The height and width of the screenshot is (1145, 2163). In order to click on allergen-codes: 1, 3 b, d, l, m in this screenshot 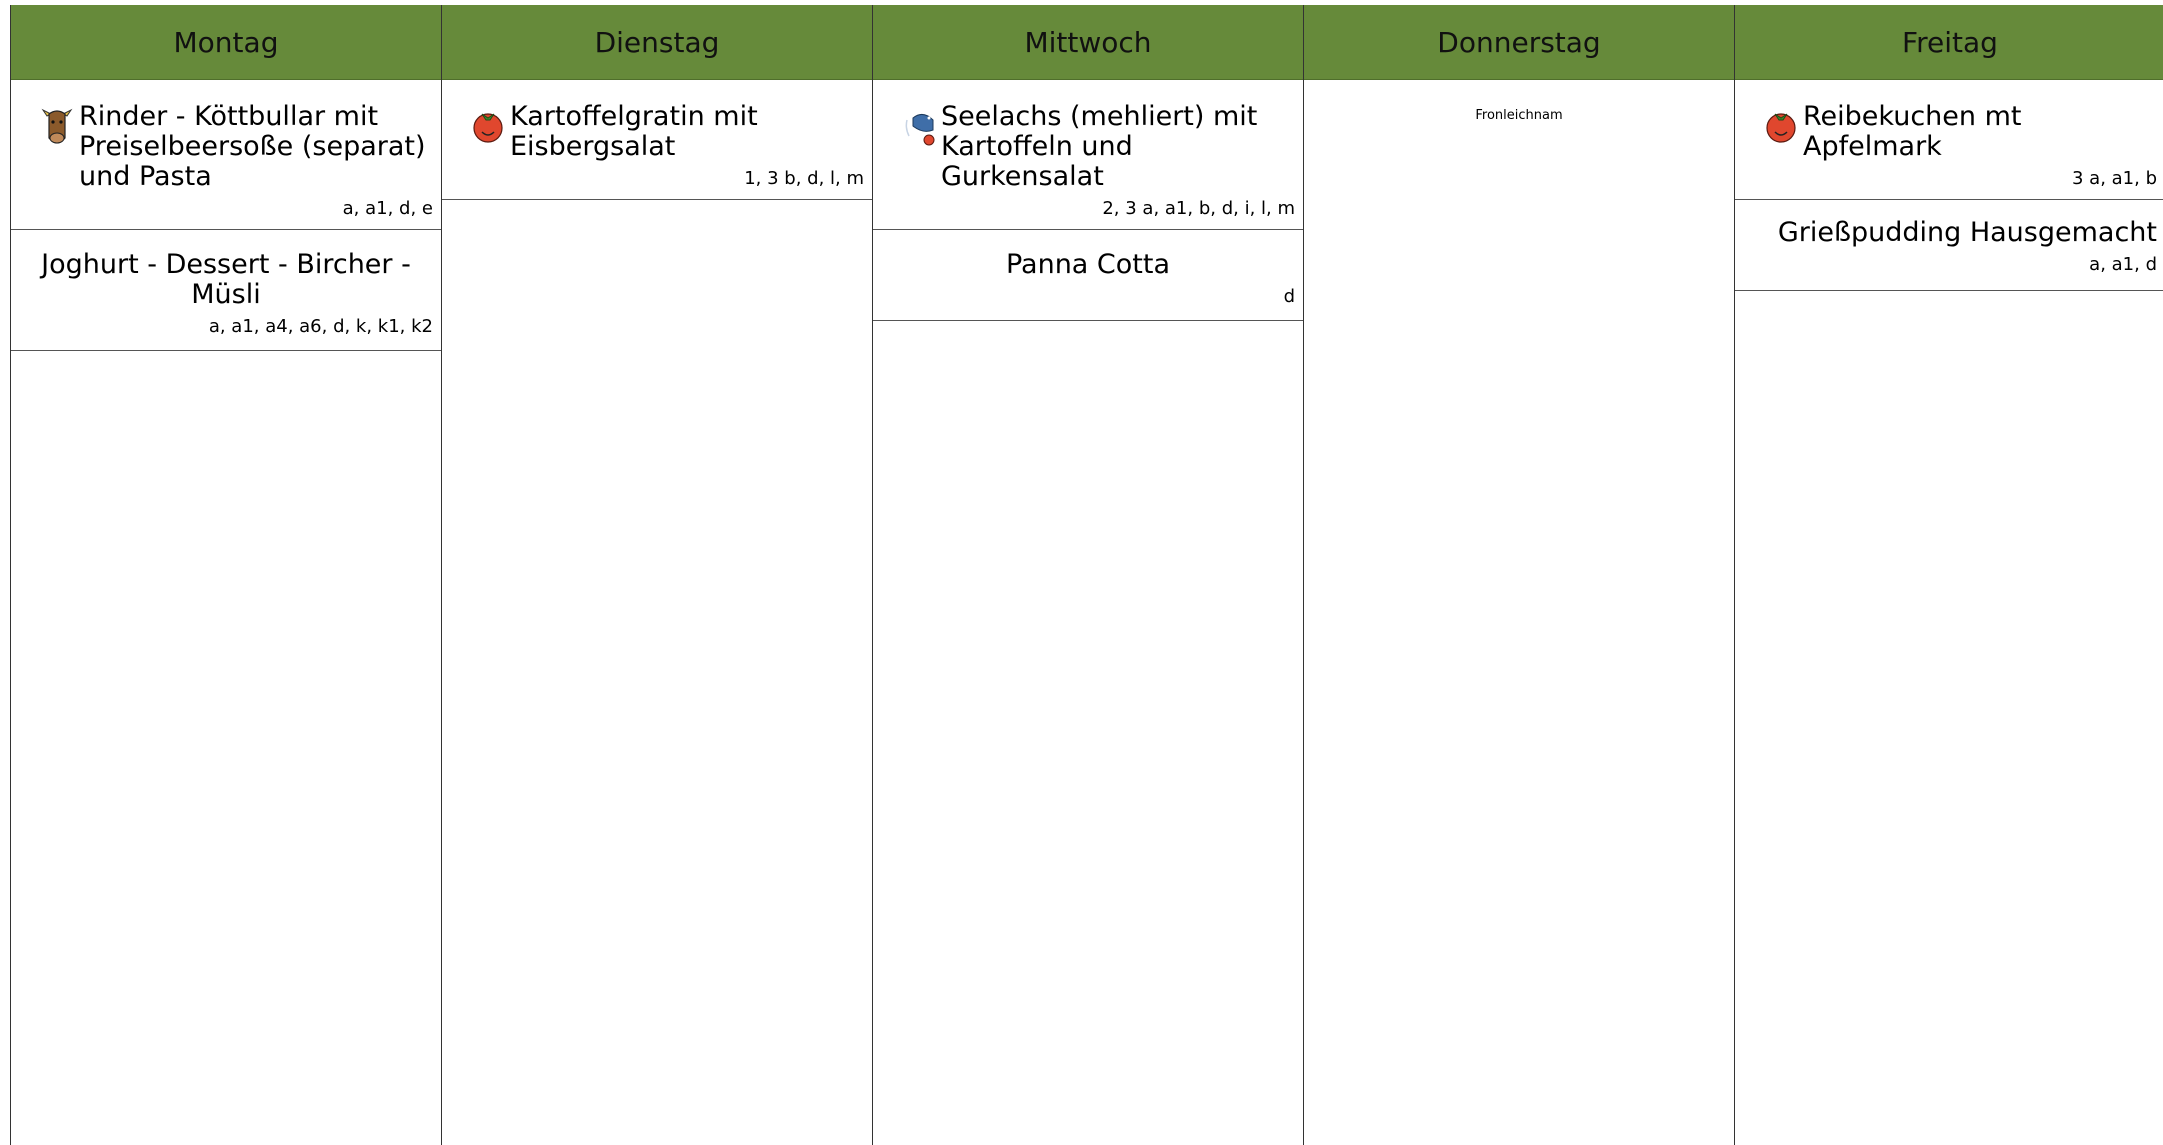, I will do `click(804, 178)`.